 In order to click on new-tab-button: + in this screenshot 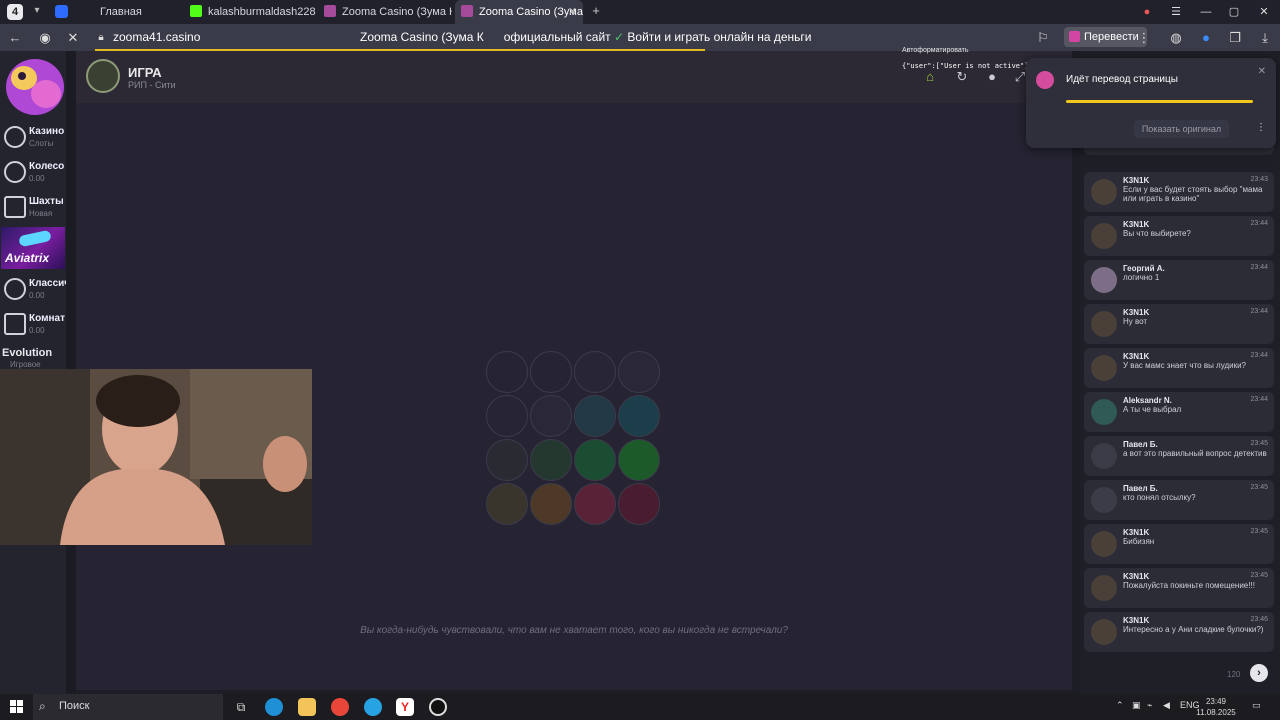, I will do `click(596, 11)`.